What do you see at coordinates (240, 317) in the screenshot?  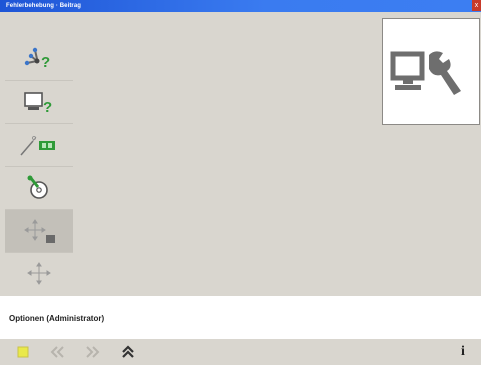 I see `status-area: Optionen (Administrator)` at bounding box center [240, 317].